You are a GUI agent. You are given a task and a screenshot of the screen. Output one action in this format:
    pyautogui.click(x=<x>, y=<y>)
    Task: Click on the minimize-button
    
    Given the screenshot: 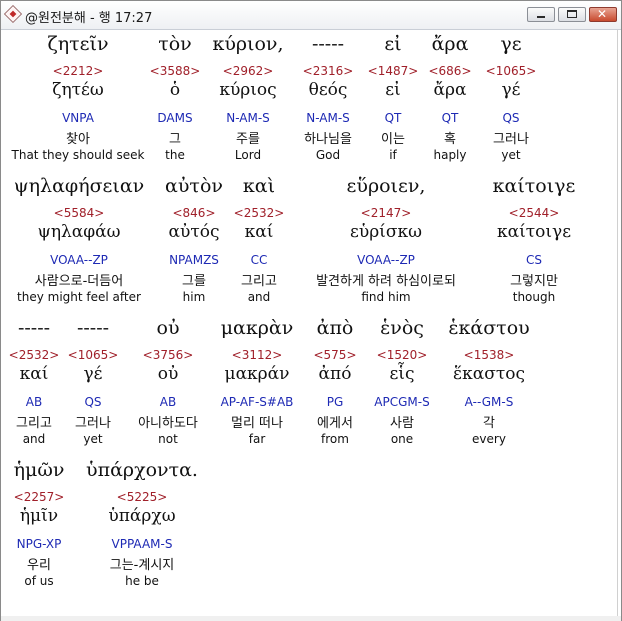 What is the action you would take?
    pyautogui.click(x=541, y=14)
    